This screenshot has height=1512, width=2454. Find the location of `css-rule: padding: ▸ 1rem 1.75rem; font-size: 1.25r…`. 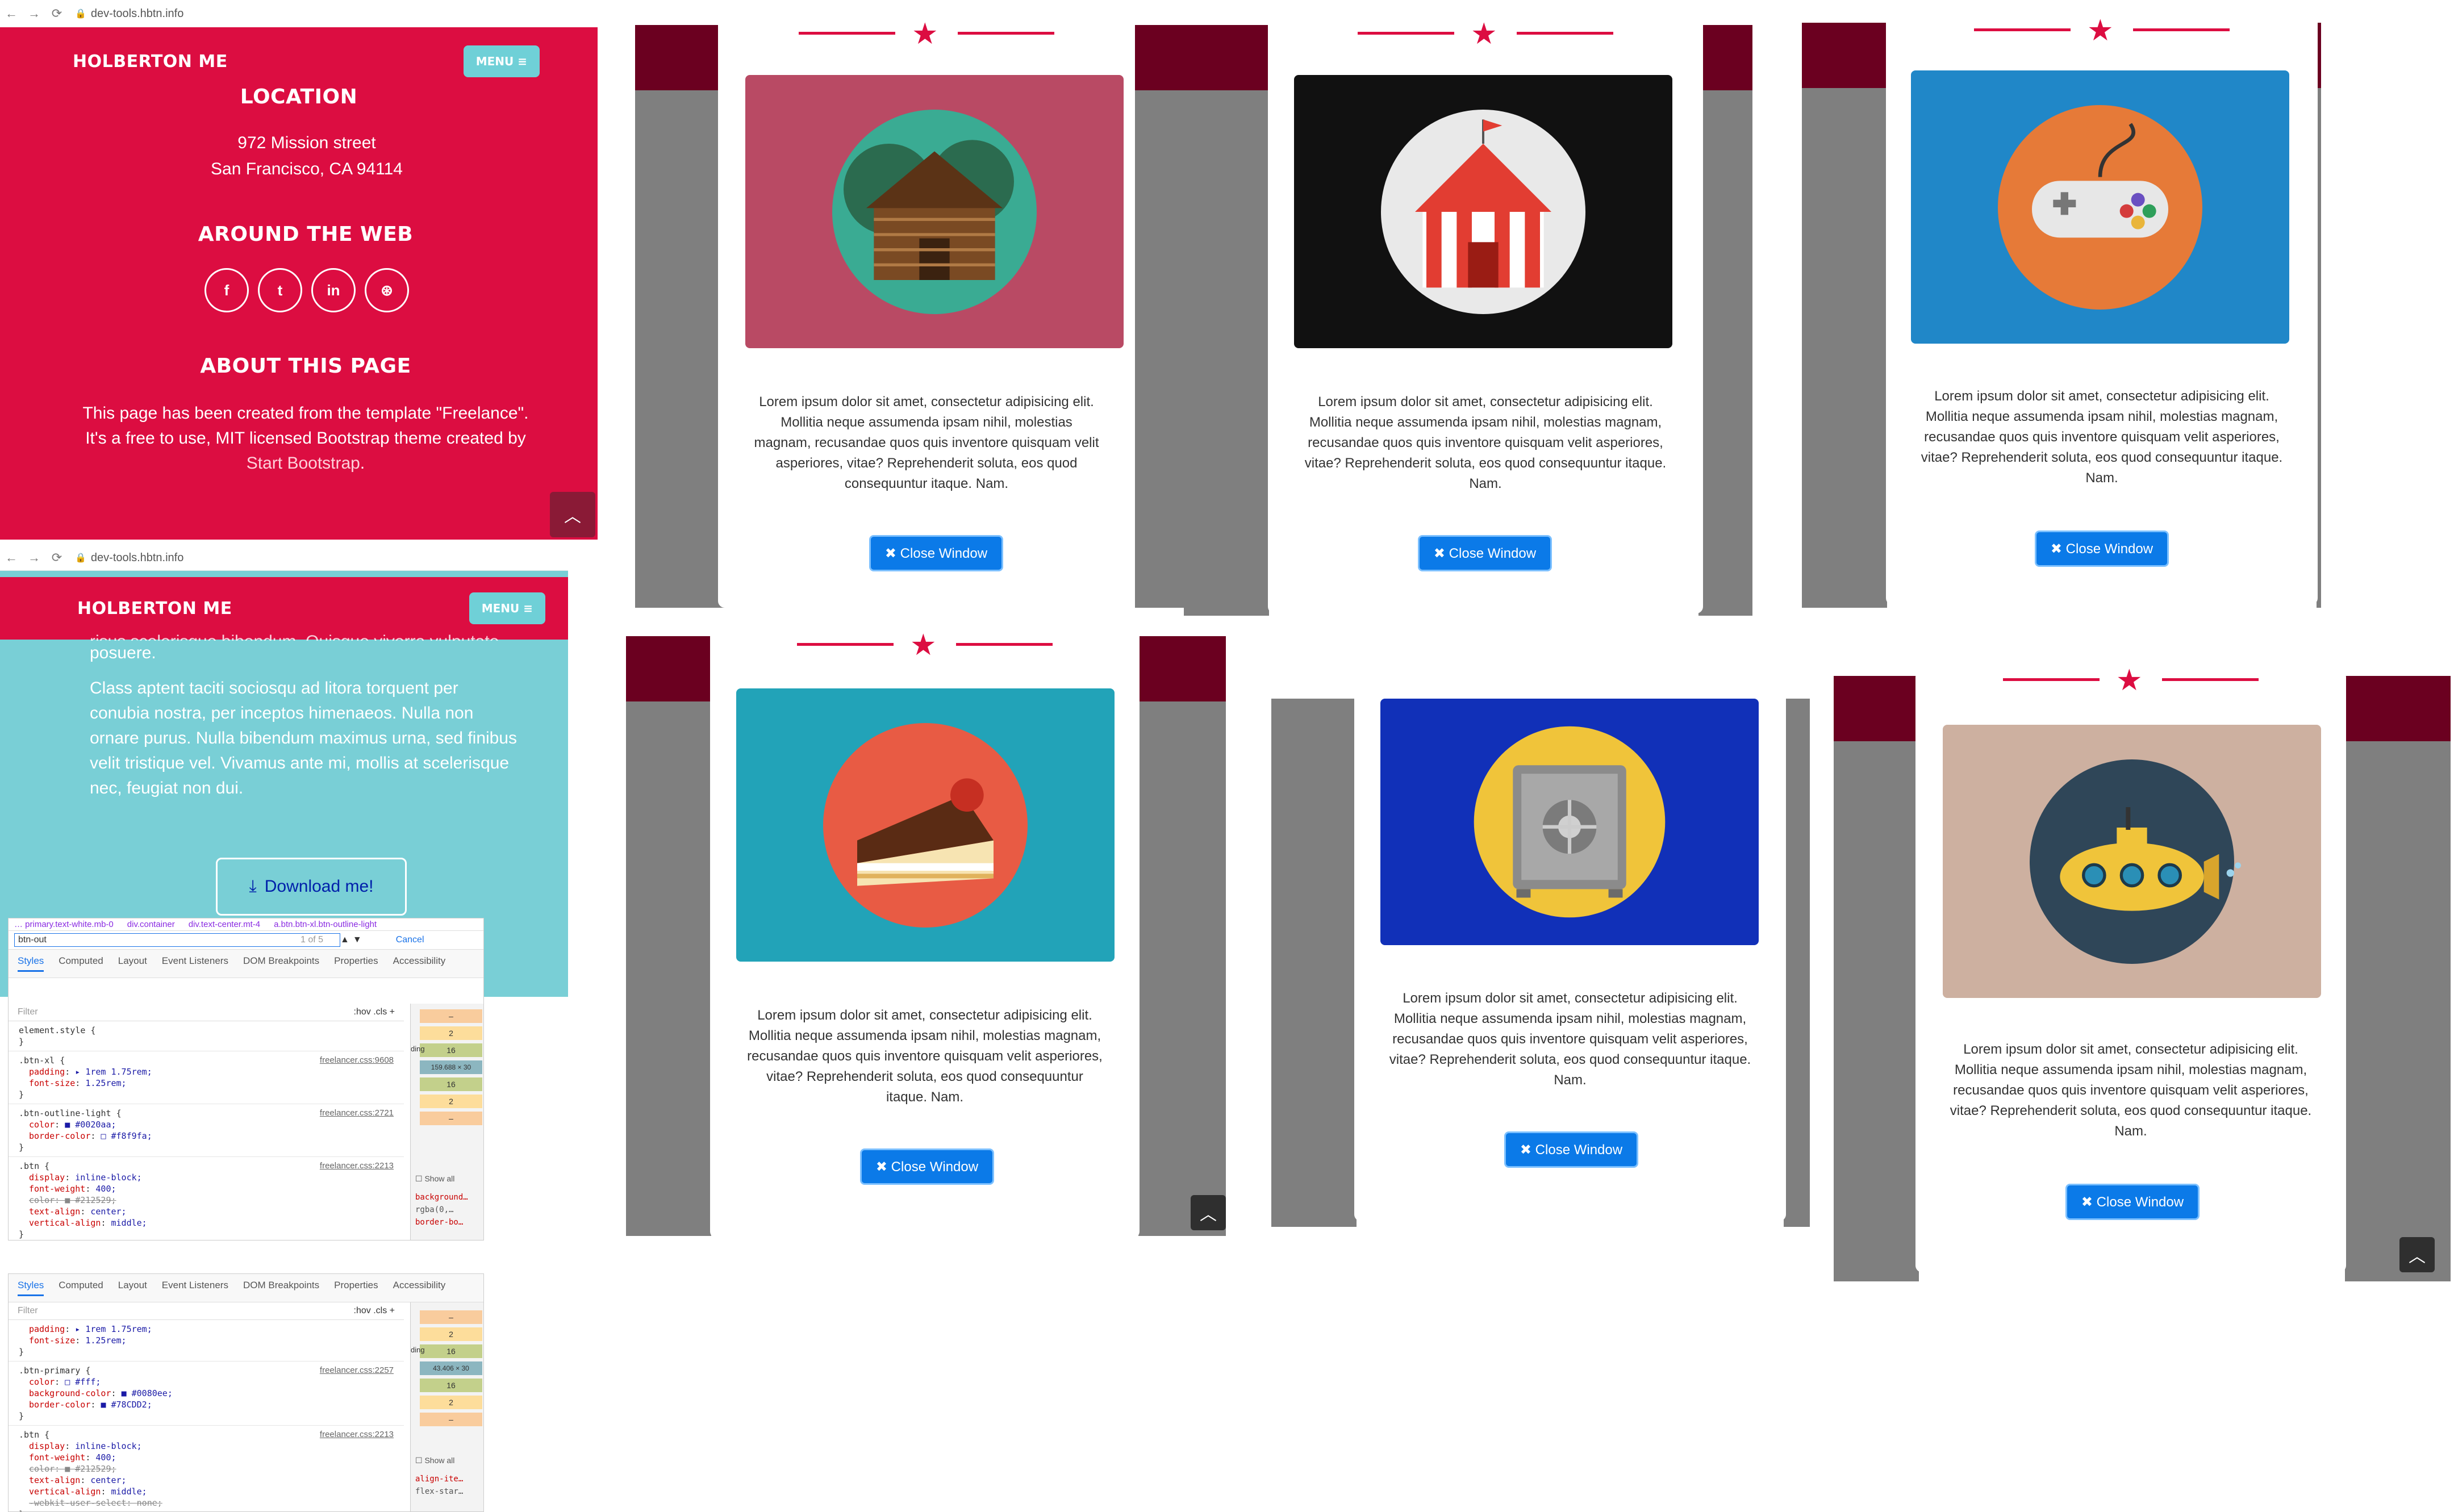

css-rule: padding: ▸ 1rem 1.75rem; font-size: 1.25r… is located at coordinates (206, 1340).